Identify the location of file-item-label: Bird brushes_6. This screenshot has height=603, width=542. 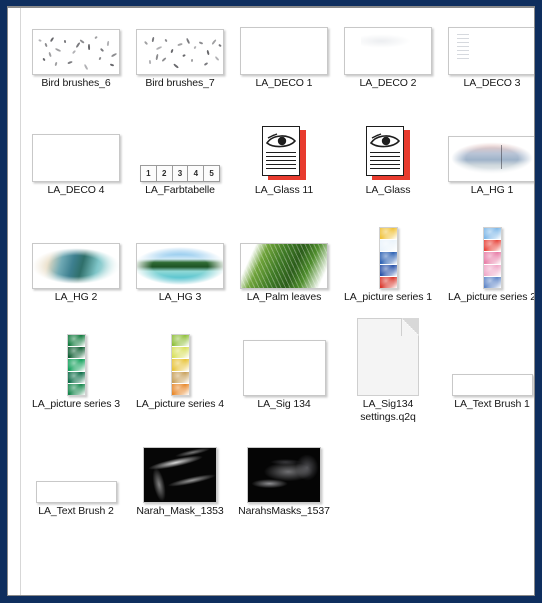
(76, 83).